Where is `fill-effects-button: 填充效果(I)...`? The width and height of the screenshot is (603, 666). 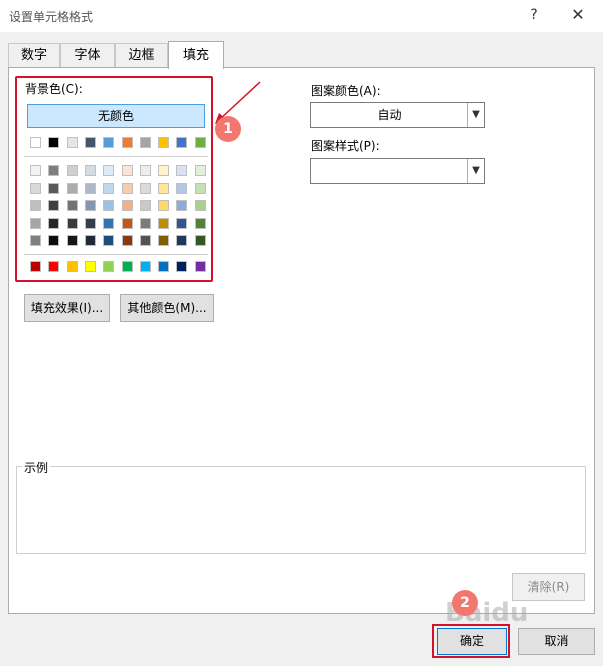
fill-effects-button: 填充效果(I)... is located at coordinates (67, 308).